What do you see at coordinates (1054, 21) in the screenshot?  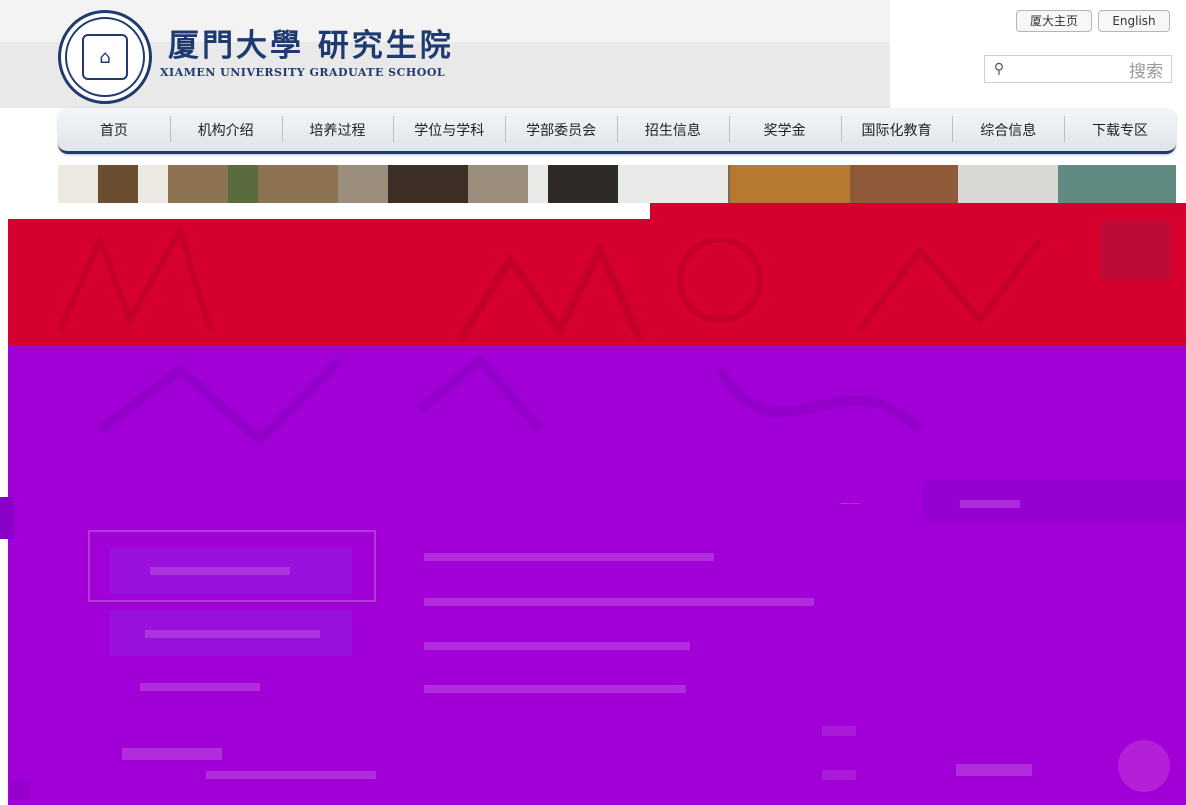 I see `xmu-homepage-link: 厦大主页` at bounding box center [1054, 21].